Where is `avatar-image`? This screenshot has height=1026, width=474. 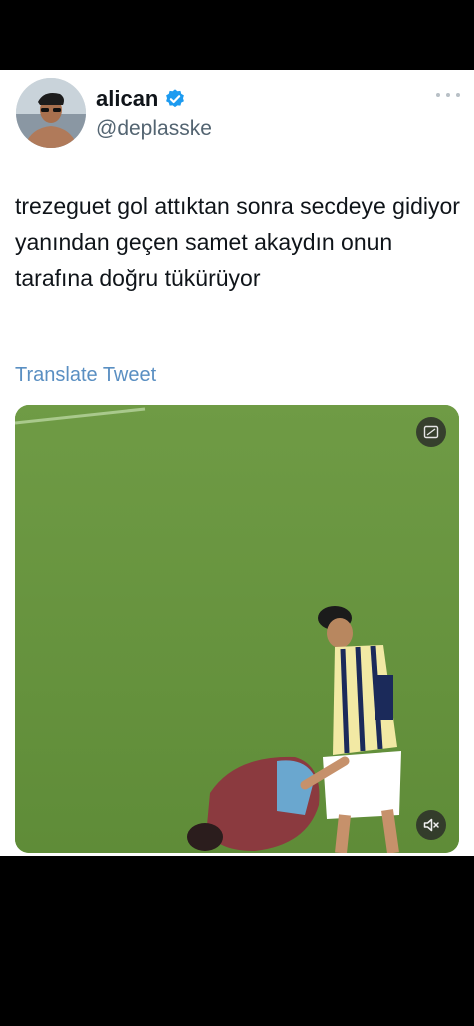 avatar-image is located at coordinates (51, 113).